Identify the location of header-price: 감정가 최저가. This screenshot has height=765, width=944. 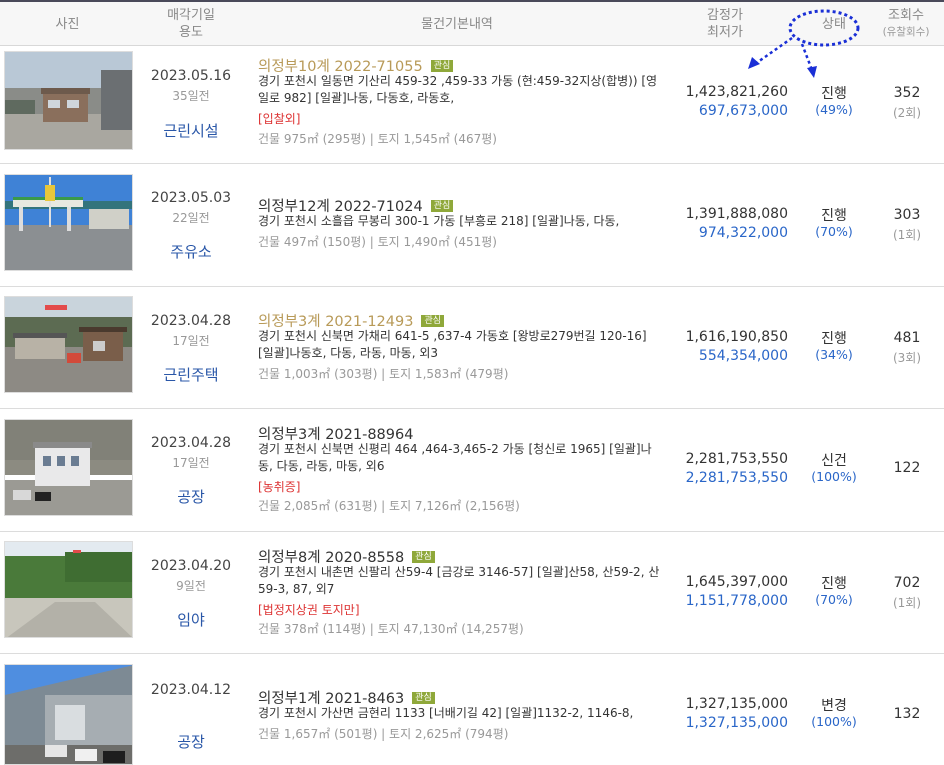
(725, 24).